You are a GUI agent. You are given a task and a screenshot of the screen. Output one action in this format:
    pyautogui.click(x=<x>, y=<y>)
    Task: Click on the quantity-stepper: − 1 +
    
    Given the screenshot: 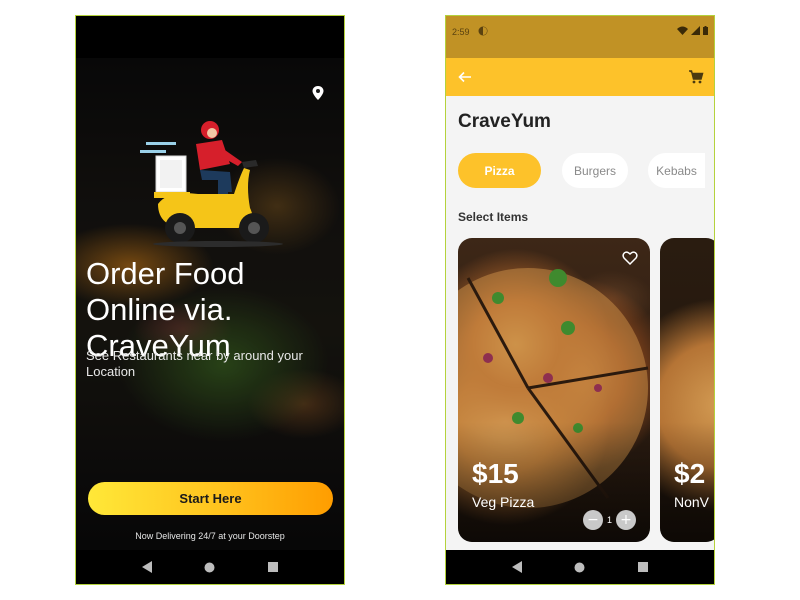 What is the action you would take?
    pyautogui.click(x=609, y=520)
    